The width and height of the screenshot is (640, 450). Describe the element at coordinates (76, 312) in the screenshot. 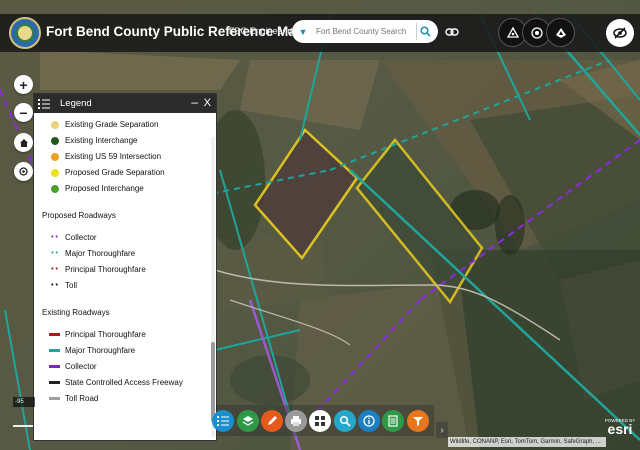

I see `existing-roadways-heading: Existing Roadways` at that location.